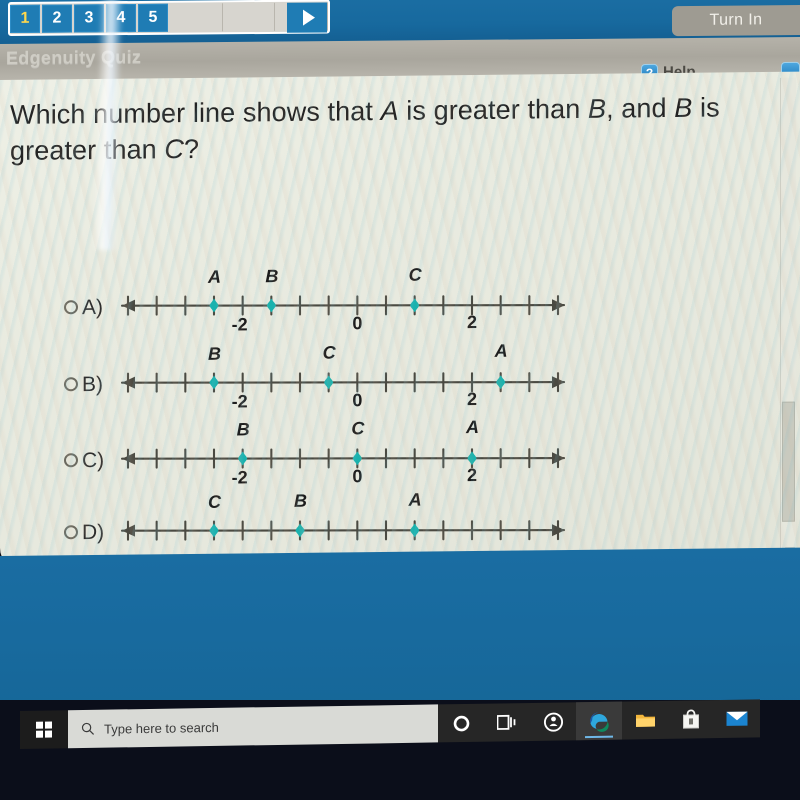 The height and width of the screenshot is (800, 800). I want to click on question-number-2: 2, so click(57, 18).